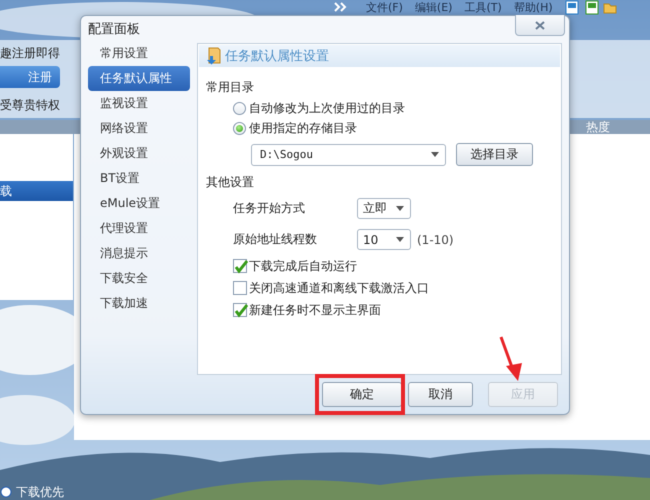  What do you see at coordinates (339, 288) in the screenshot?
I see `checkbox-label: 关闭高速通道和离线下载激活入口` at bounding box center [339, 288].